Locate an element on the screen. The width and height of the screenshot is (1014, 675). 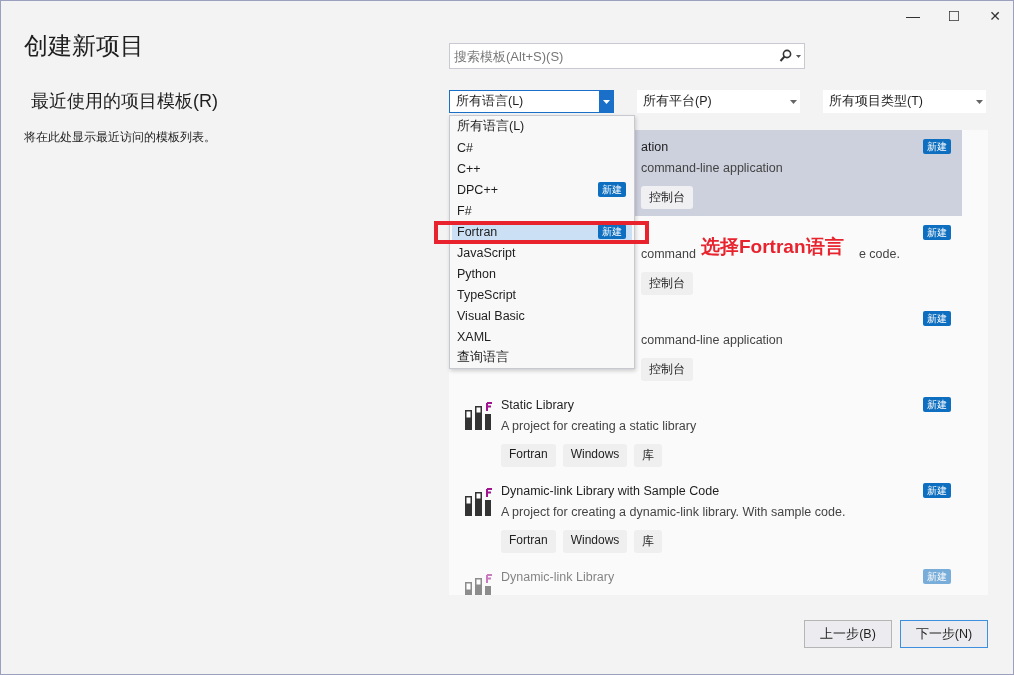
annotation-text: 选择Fortran语言 is located at coordinates (772, 247).